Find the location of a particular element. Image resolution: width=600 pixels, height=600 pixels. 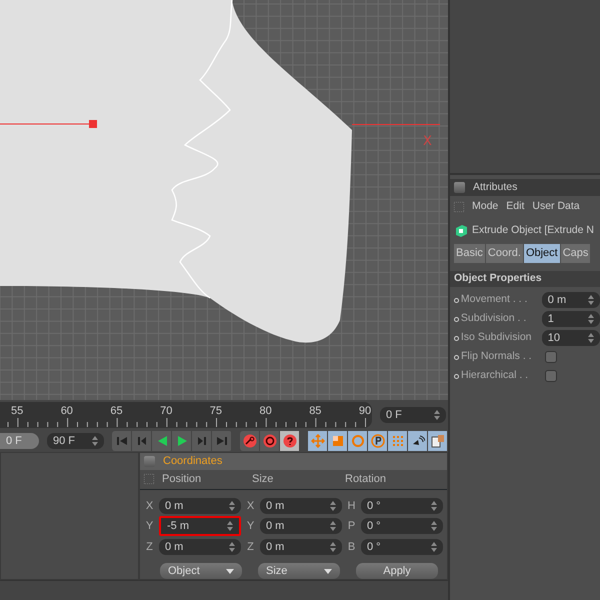

keyframe-selection-button is located at coordinates (290, 441).